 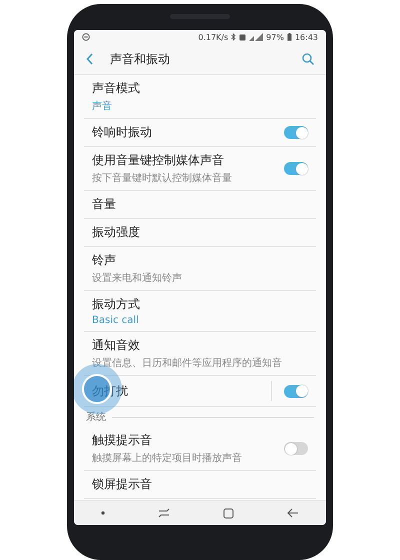 I want to click on settings-item: 音量, so click(x=200, y=204).